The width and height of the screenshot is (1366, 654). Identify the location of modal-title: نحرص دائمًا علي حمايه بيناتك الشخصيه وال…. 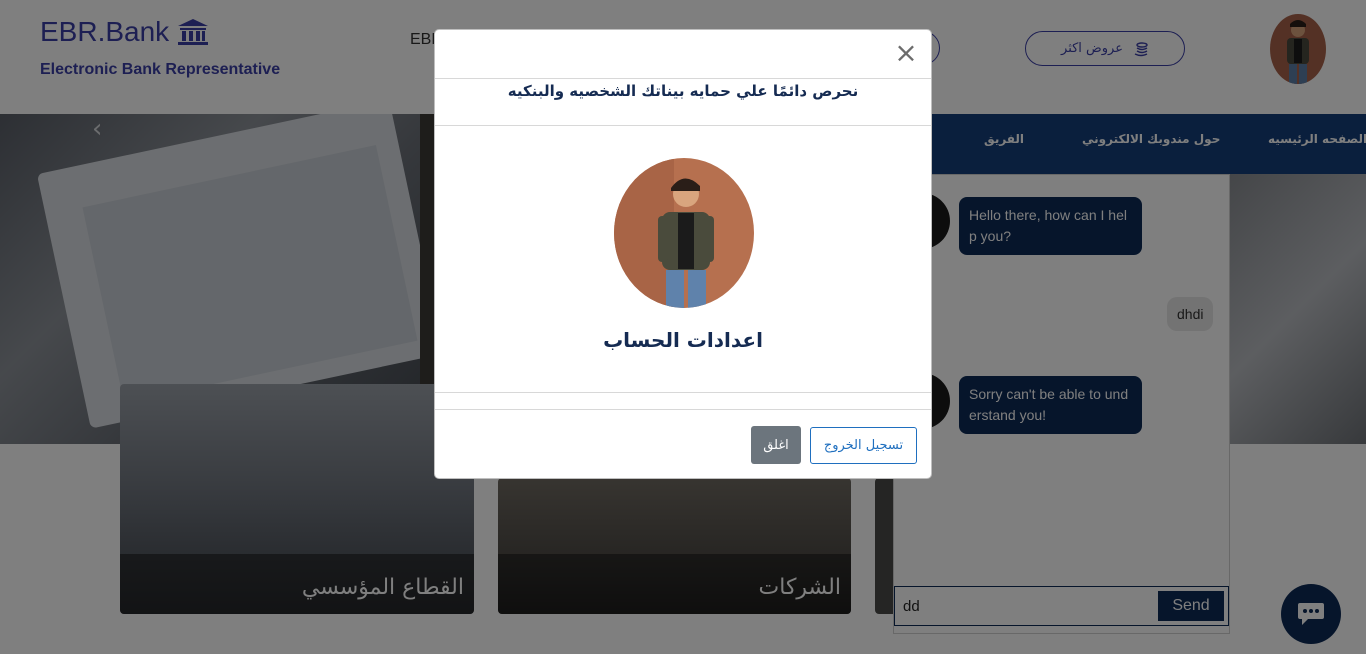
(683, 91).